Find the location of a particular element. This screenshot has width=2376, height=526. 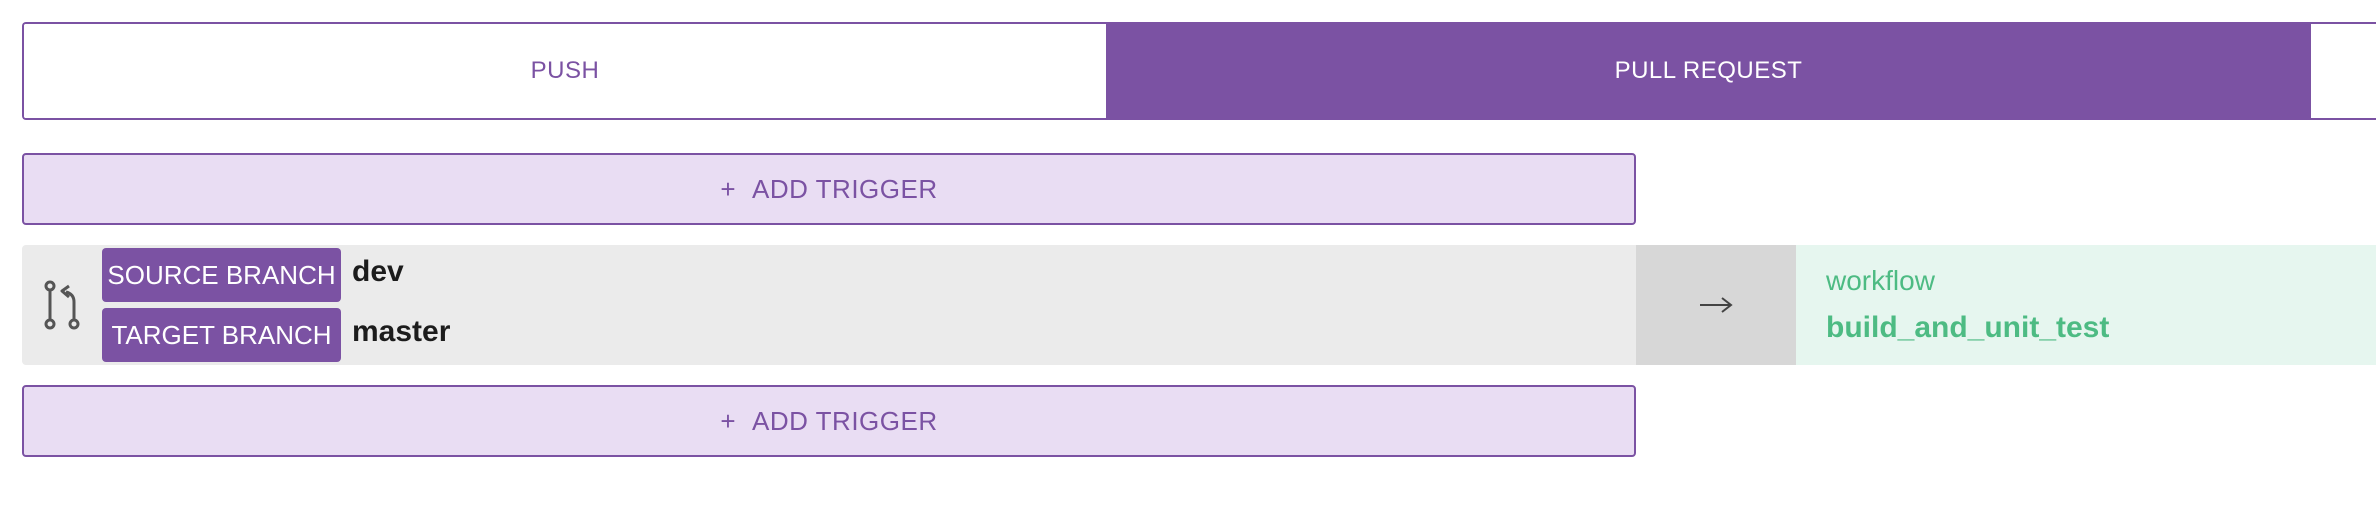

pull-request-icon is located at coordinates (62, 305).